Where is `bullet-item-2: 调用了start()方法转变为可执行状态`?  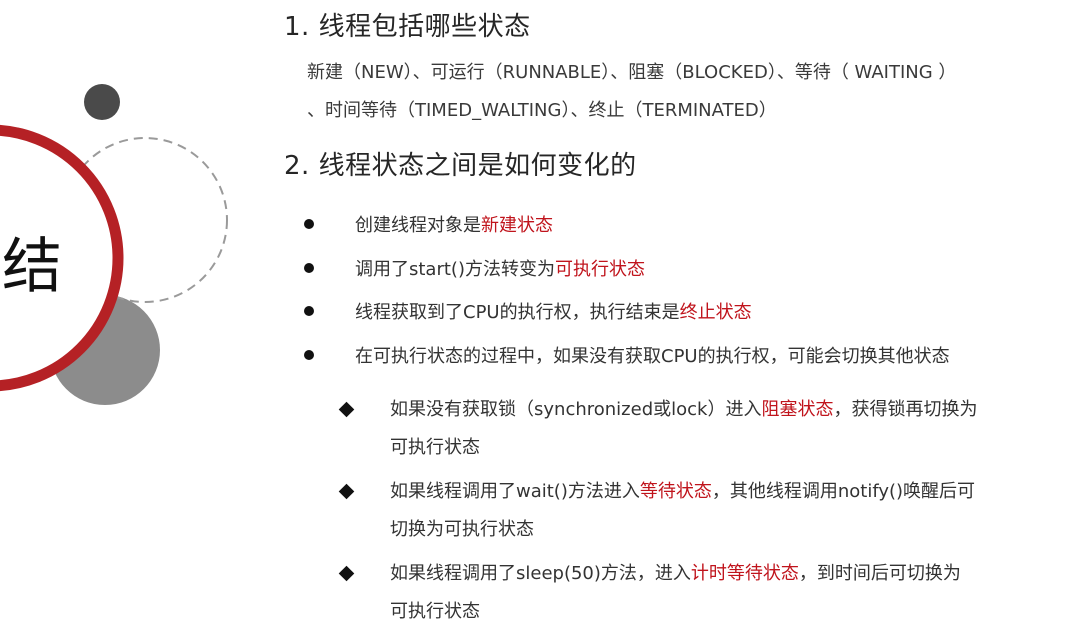 bullet-item-2: 调用了start()方法转变为可执行状态 is located at coordinates (500, 268).